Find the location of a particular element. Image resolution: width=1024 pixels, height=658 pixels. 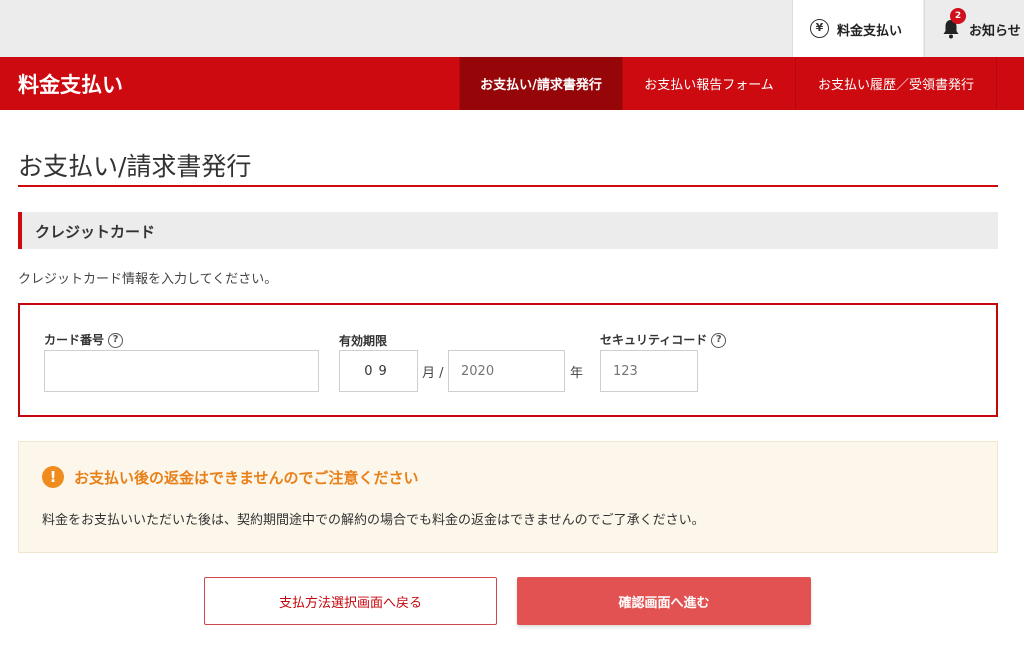

tab-payment-report-form: お支払い報告フォーム is located at coordinates (708, 83).